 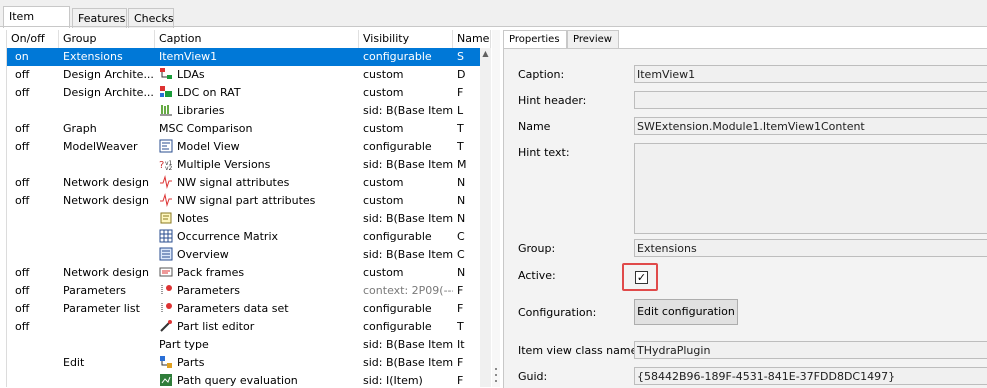 I want to click on tab-checks: Checks, so click(x=151, y=18).